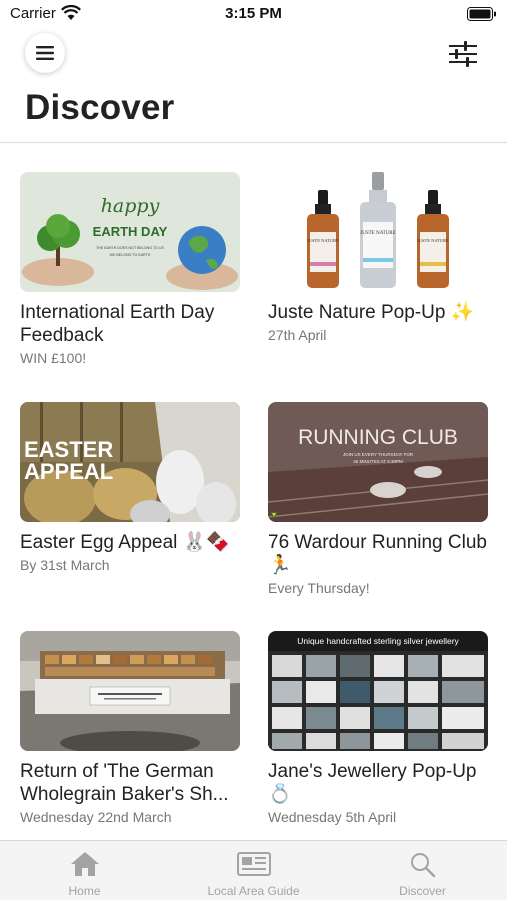 The image size is (507, 900). I want to click on earth-day-line4: WE BELONG TO EARTH, so click(130, 255).